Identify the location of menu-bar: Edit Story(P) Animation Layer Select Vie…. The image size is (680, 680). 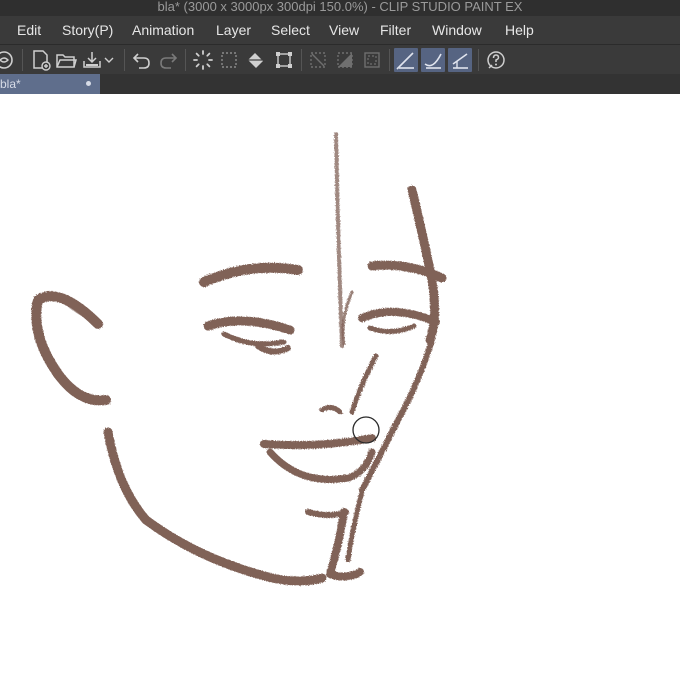
(340, 30).